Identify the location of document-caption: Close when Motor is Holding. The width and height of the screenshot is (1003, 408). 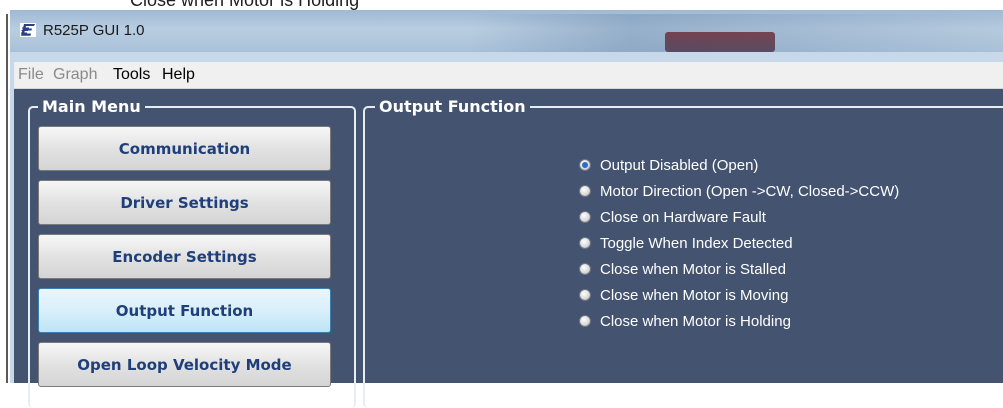
(245, 5).